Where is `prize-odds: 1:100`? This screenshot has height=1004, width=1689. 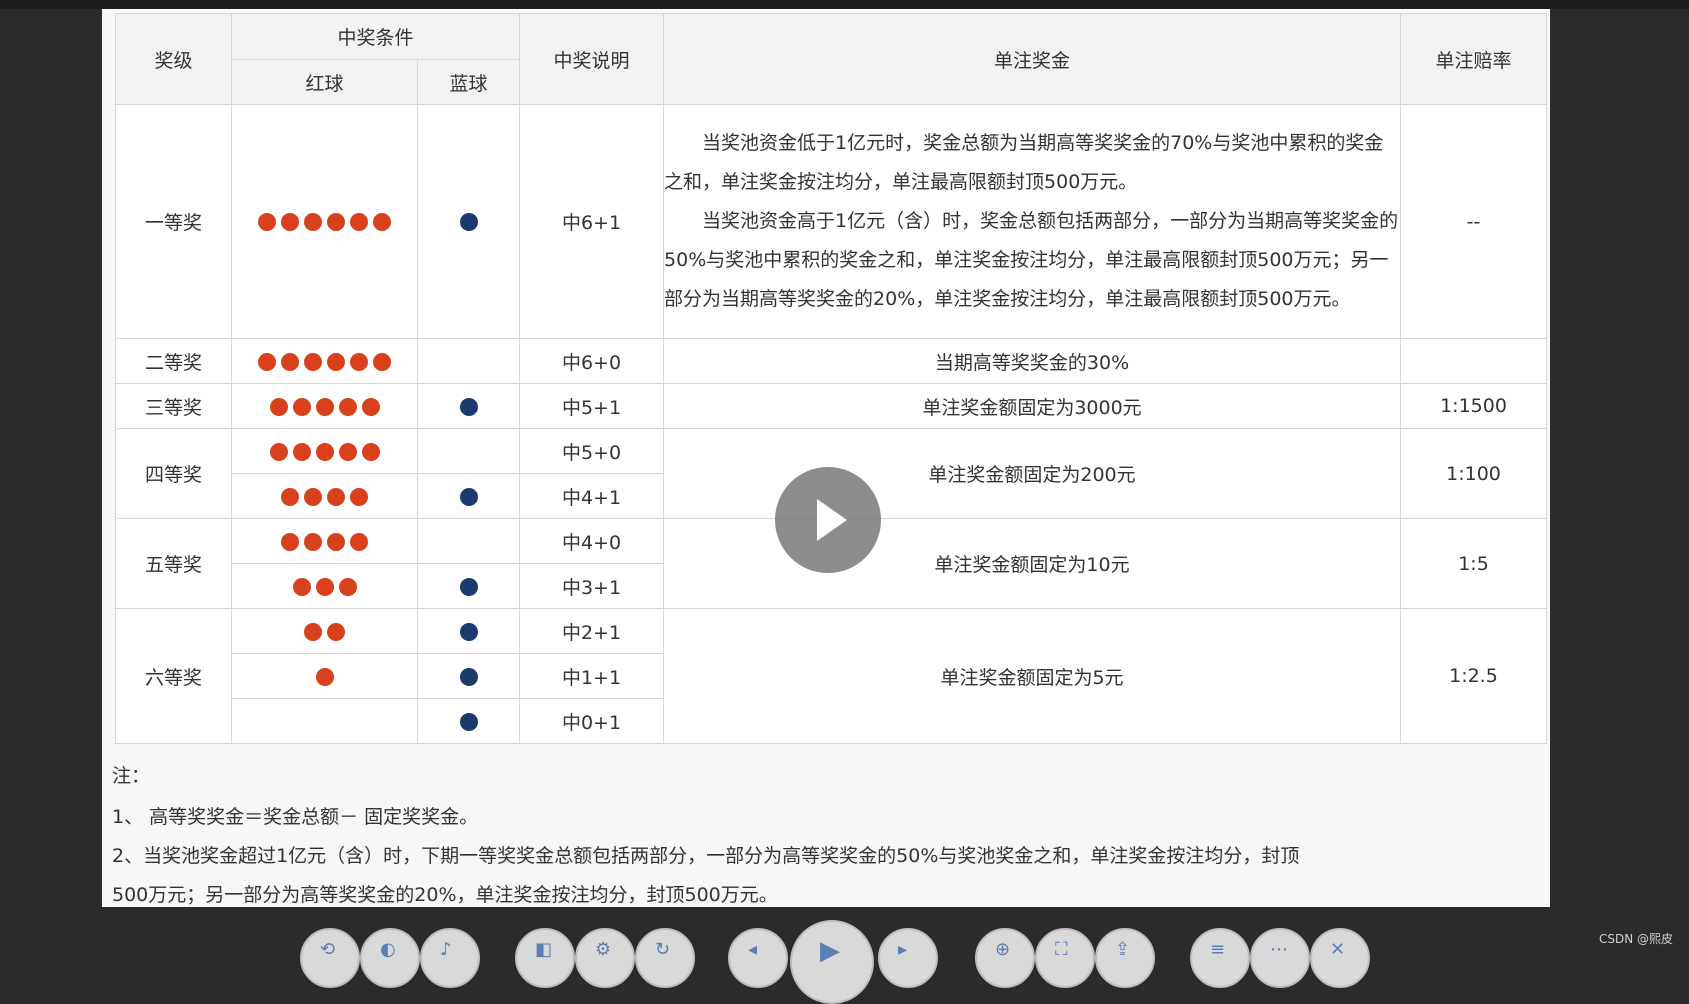
prize-odds: 1:100 is located at coordinates (1474, 473).